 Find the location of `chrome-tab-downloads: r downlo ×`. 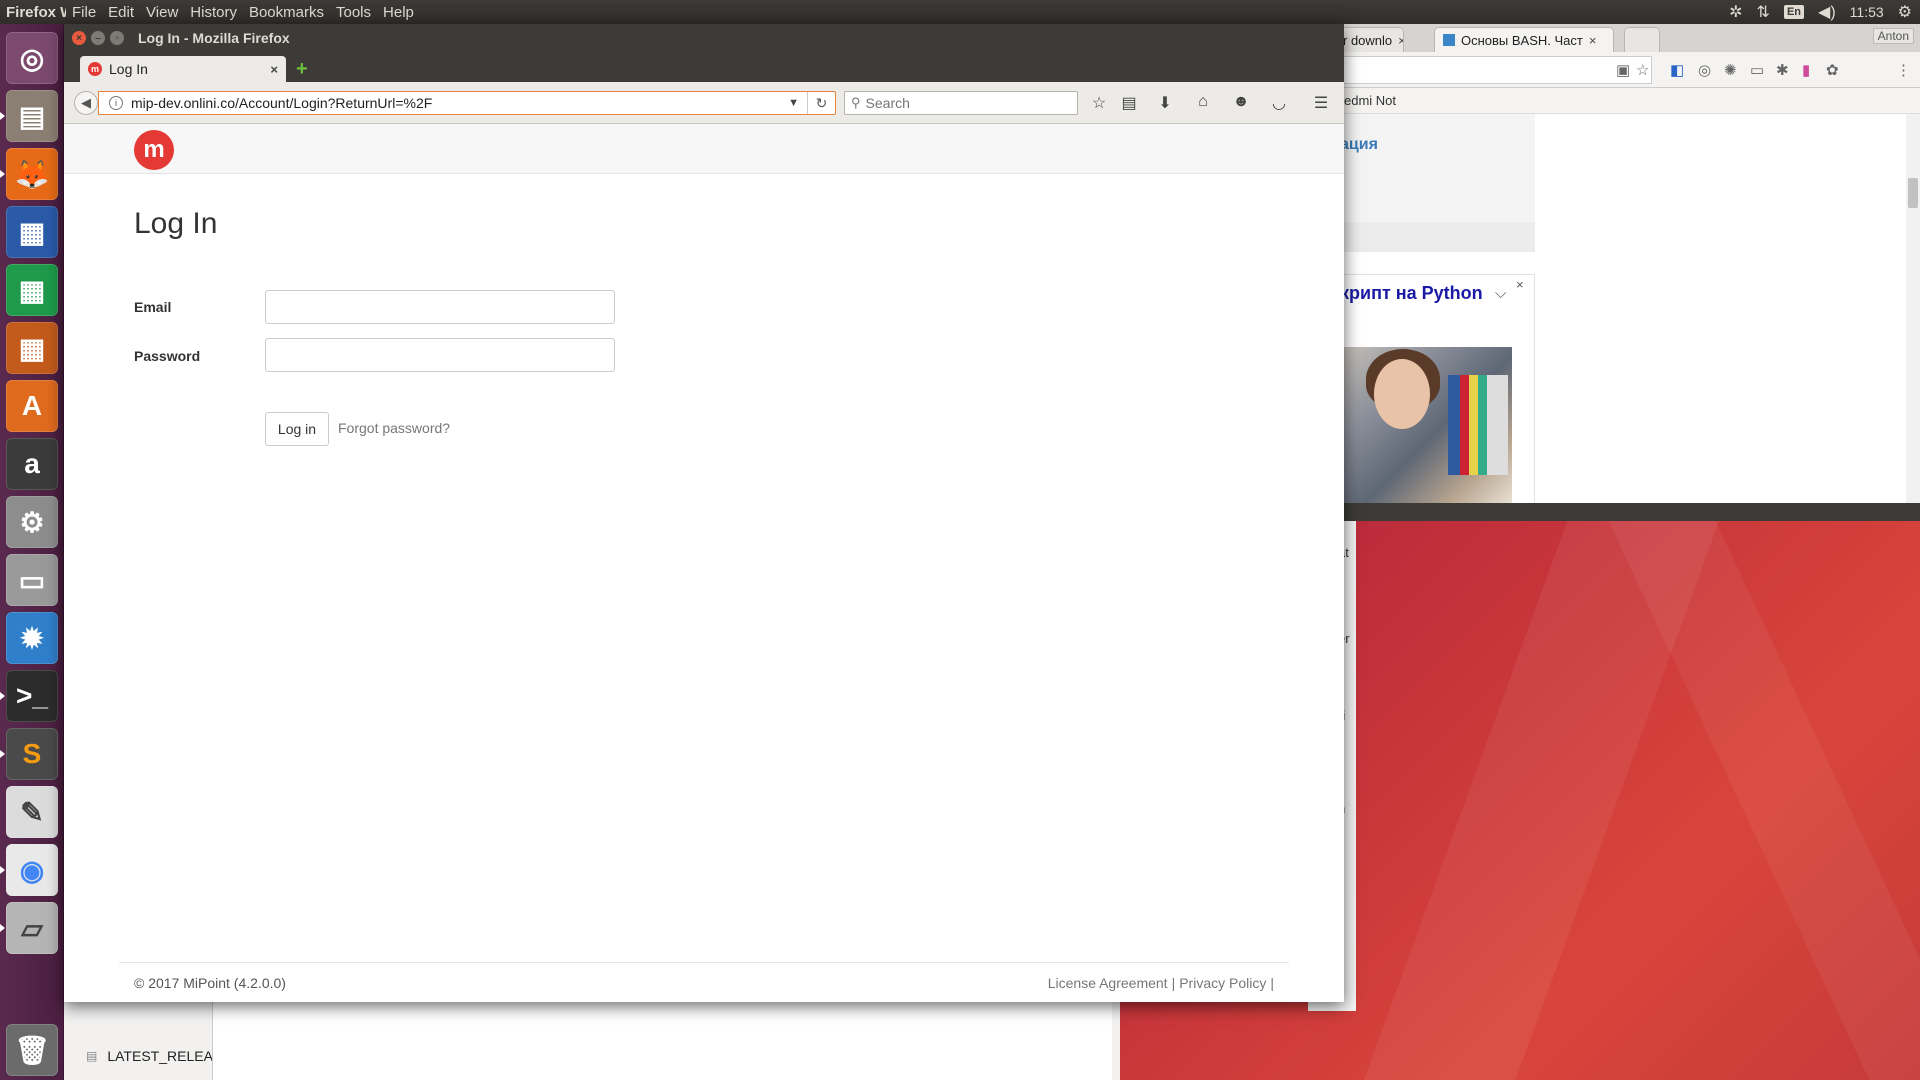

chrome-tab-downloads: r downlo × is located at coordinates (1369, 39).